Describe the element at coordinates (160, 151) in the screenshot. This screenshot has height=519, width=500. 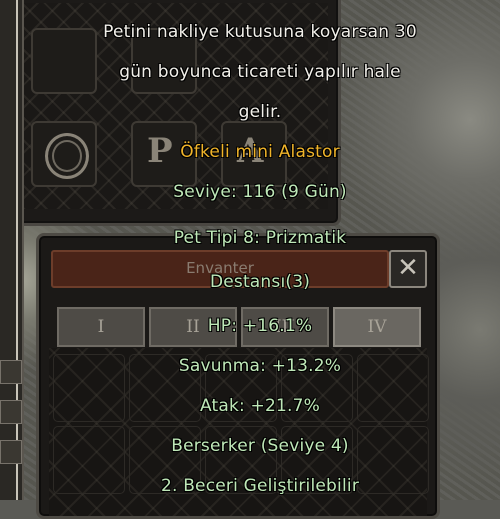
I see `slot-letter-p: P` at that location.